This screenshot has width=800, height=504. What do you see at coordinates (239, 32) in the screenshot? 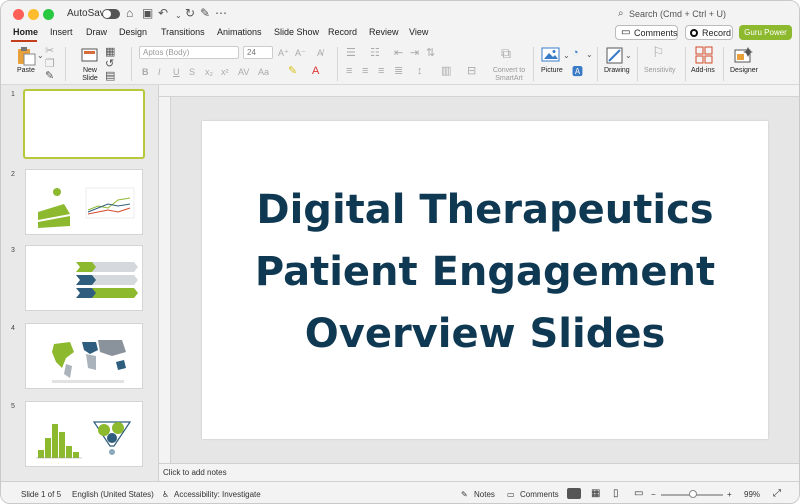
I see `tab-animations: Animations` at bounding box center [239, 32].